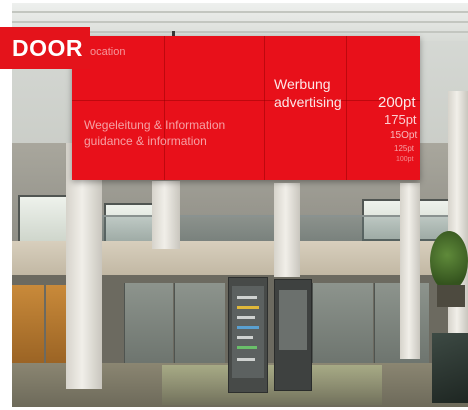 The image size is (468, 410). Describe the element at coordinates (404, 135) in the screenshot. I see `led-text-size-150: 15Opt` at that location.